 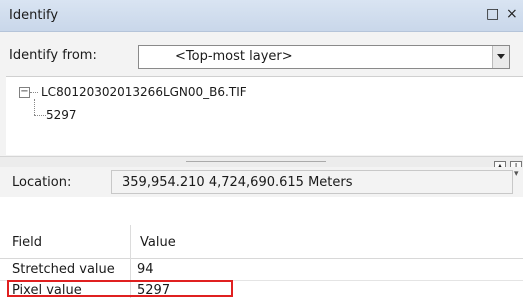 What do you see at coordinates (256, 161) in the screenshot?
I see `splitter-grip` at bounding box center [256, 161].